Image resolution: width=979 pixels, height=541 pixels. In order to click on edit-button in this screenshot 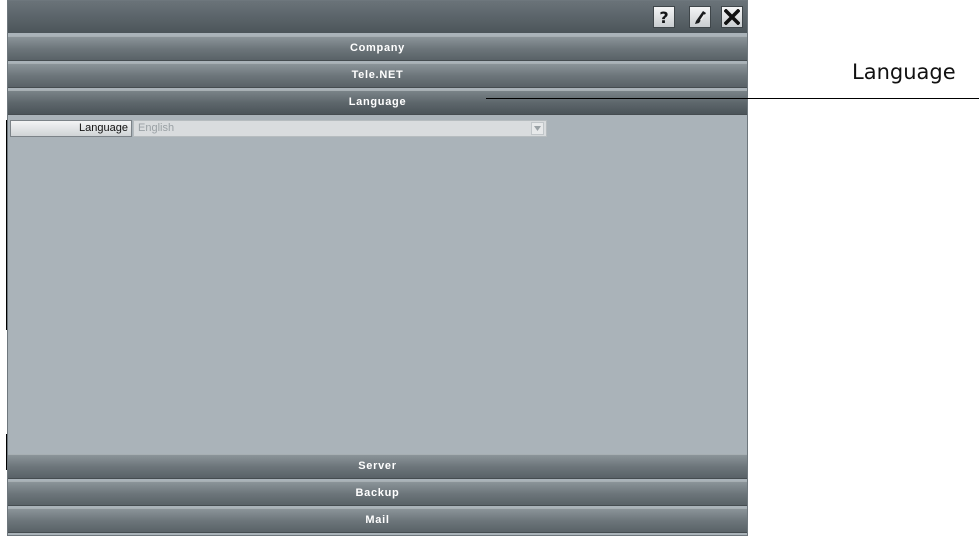, I will do `click(700, 17)`.